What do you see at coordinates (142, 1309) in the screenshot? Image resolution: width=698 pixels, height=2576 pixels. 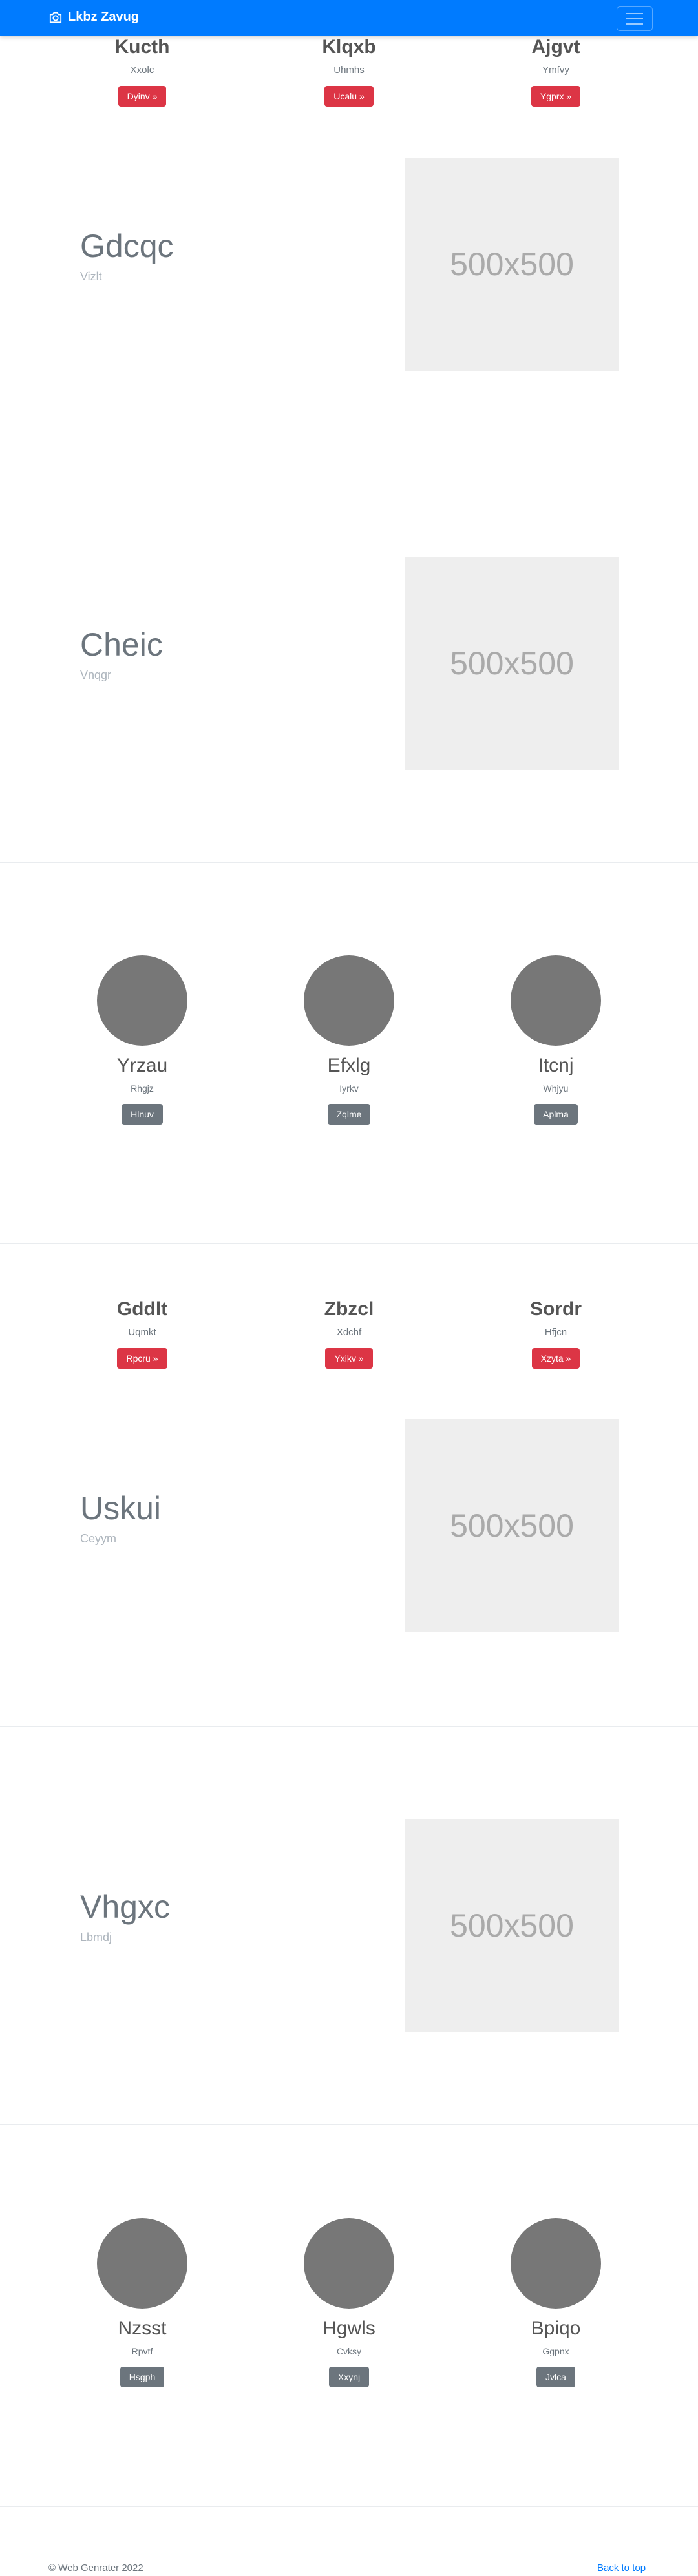 I see `feature-title: Gddlt` at bounding box center [142, 1309].